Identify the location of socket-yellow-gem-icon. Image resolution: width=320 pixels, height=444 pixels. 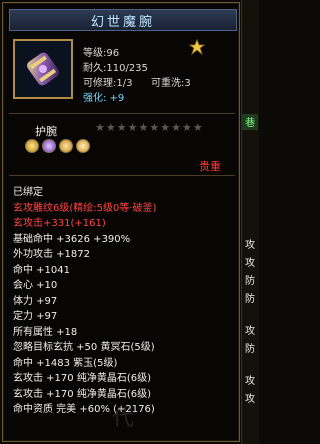
(32, 146).